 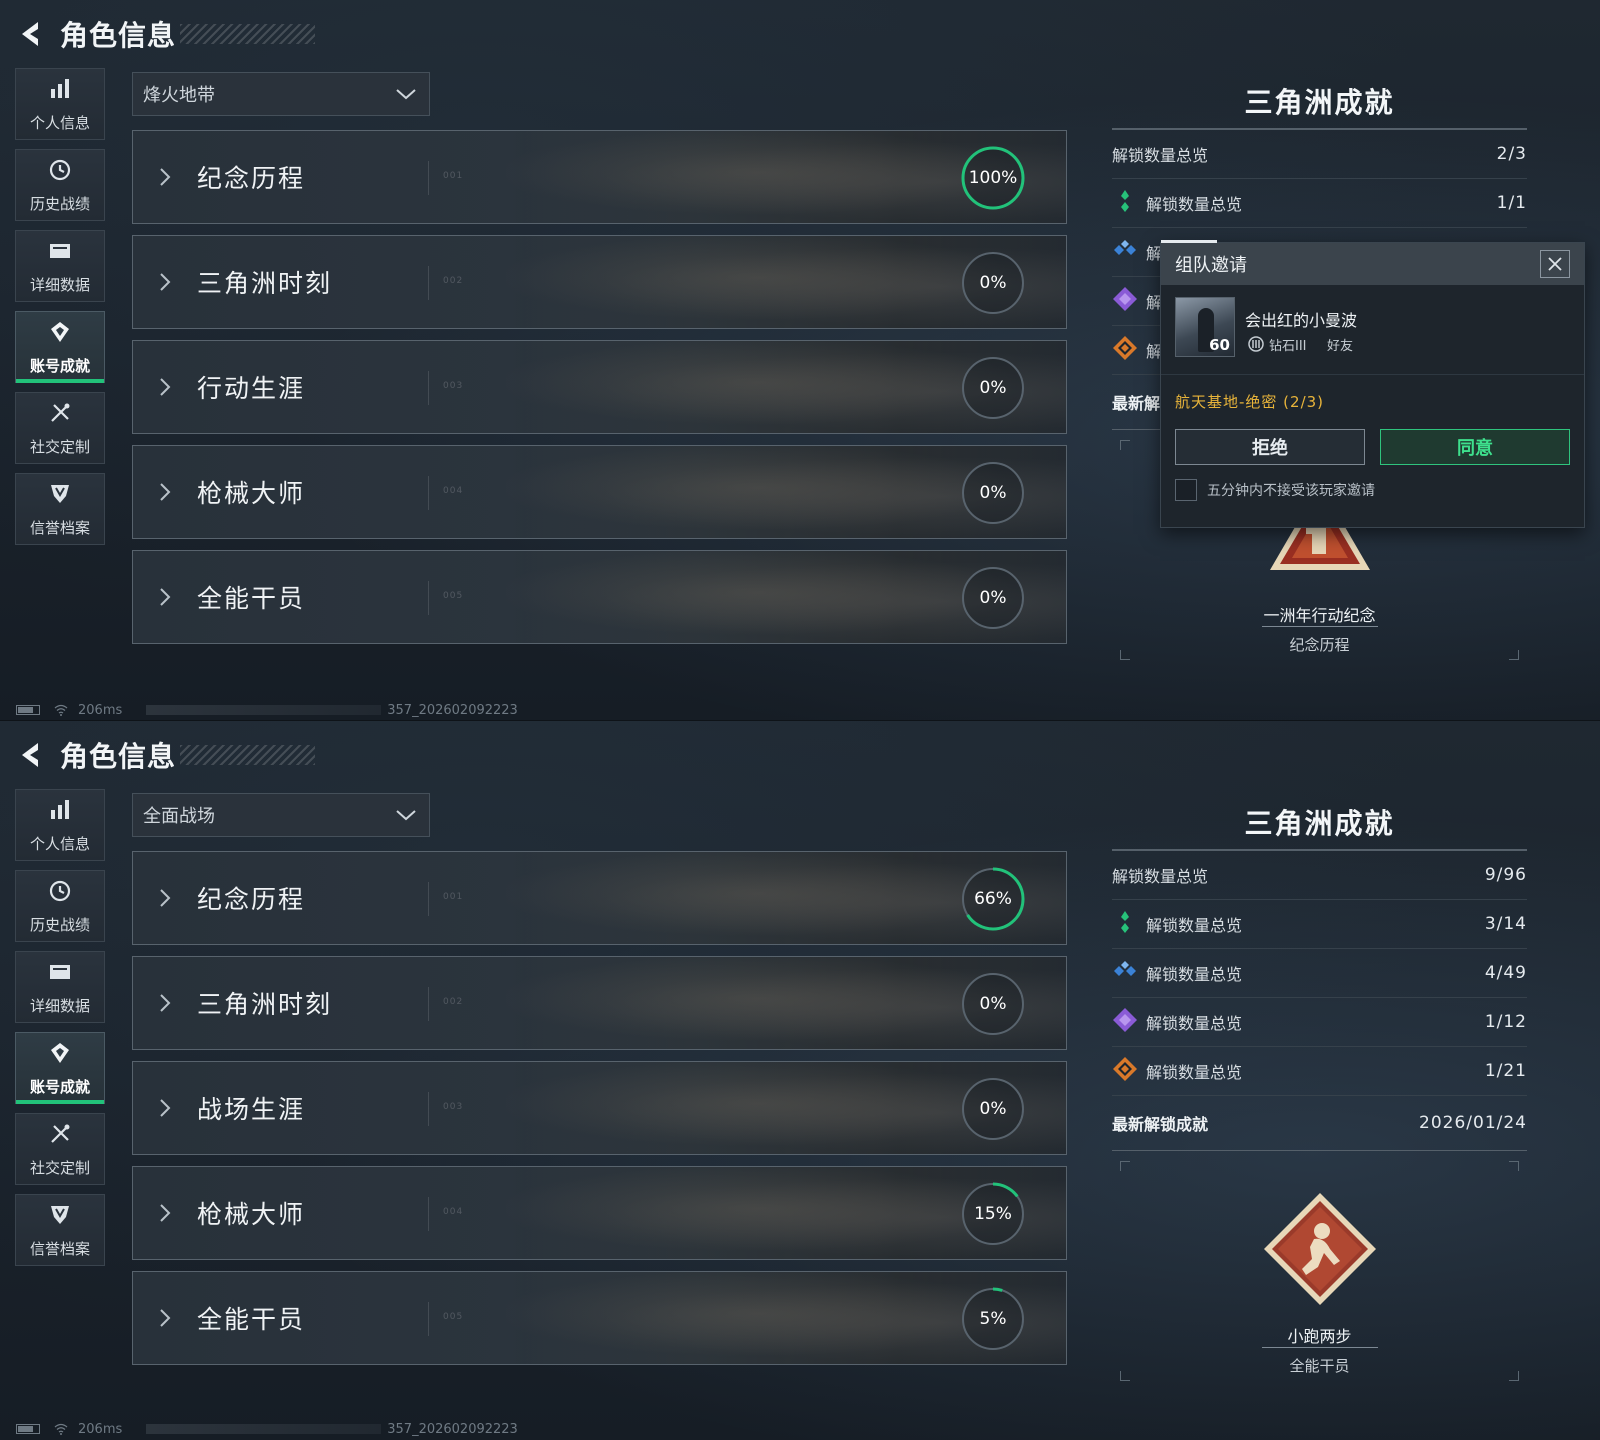 What do you see at coordinates (60, 1217) in the screenshot?
I see `shield-icon` at bounding box center [60, 1217].